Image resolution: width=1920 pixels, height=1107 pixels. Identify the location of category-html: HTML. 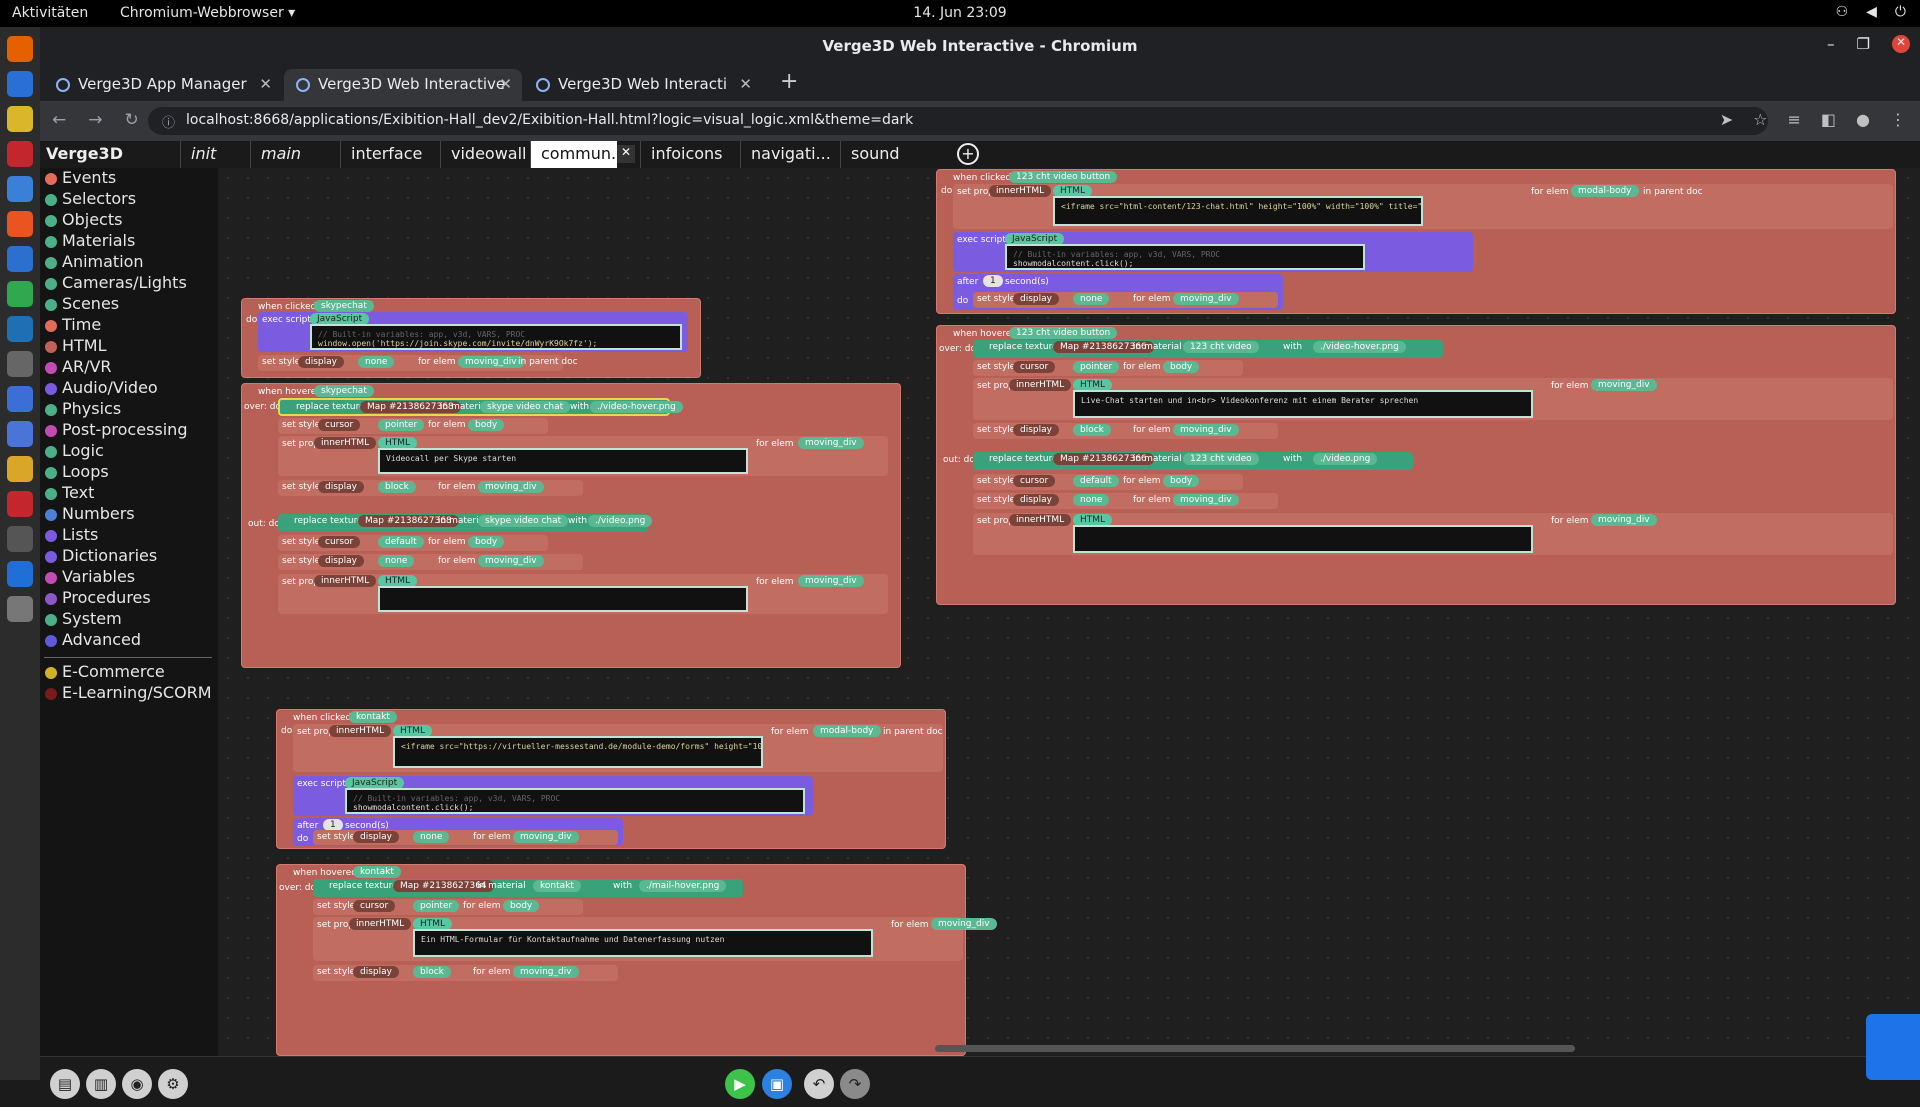
(129, 346).